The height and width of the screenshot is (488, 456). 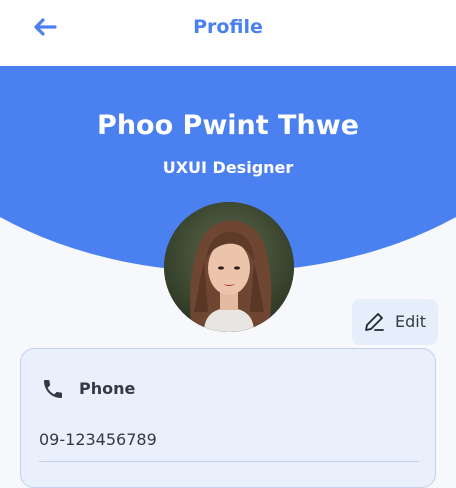 What do you see at coordinates (228, 27) in the screenshot?
I see `page-title: Profile` at bounding box center [228, 27].